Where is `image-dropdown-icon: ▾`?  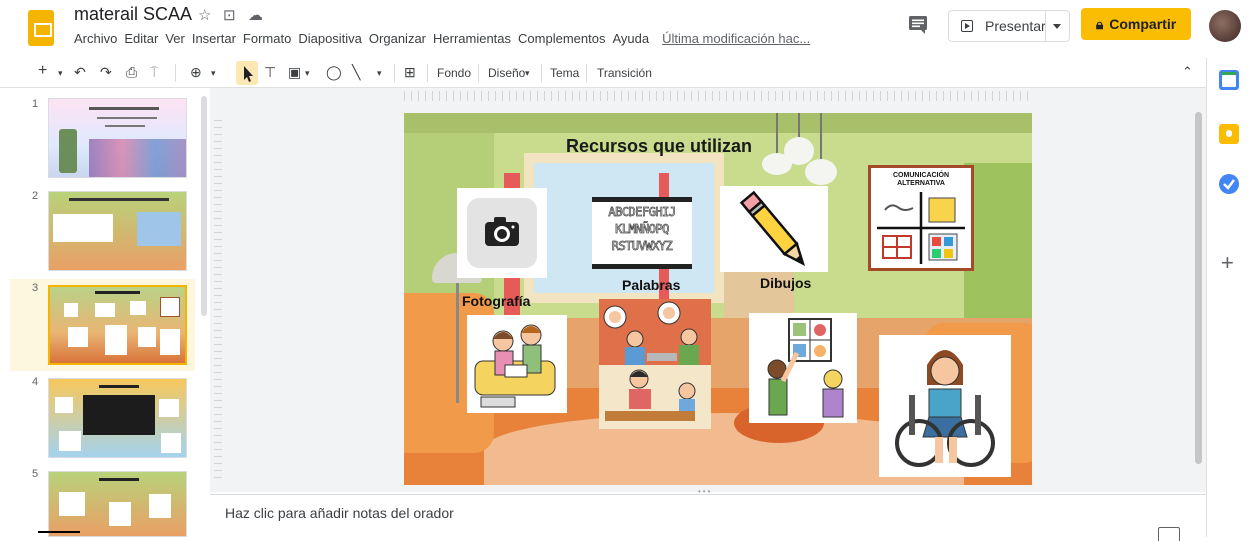 image-dropdown-icon: ▾ is located at coordinates (307, 73).